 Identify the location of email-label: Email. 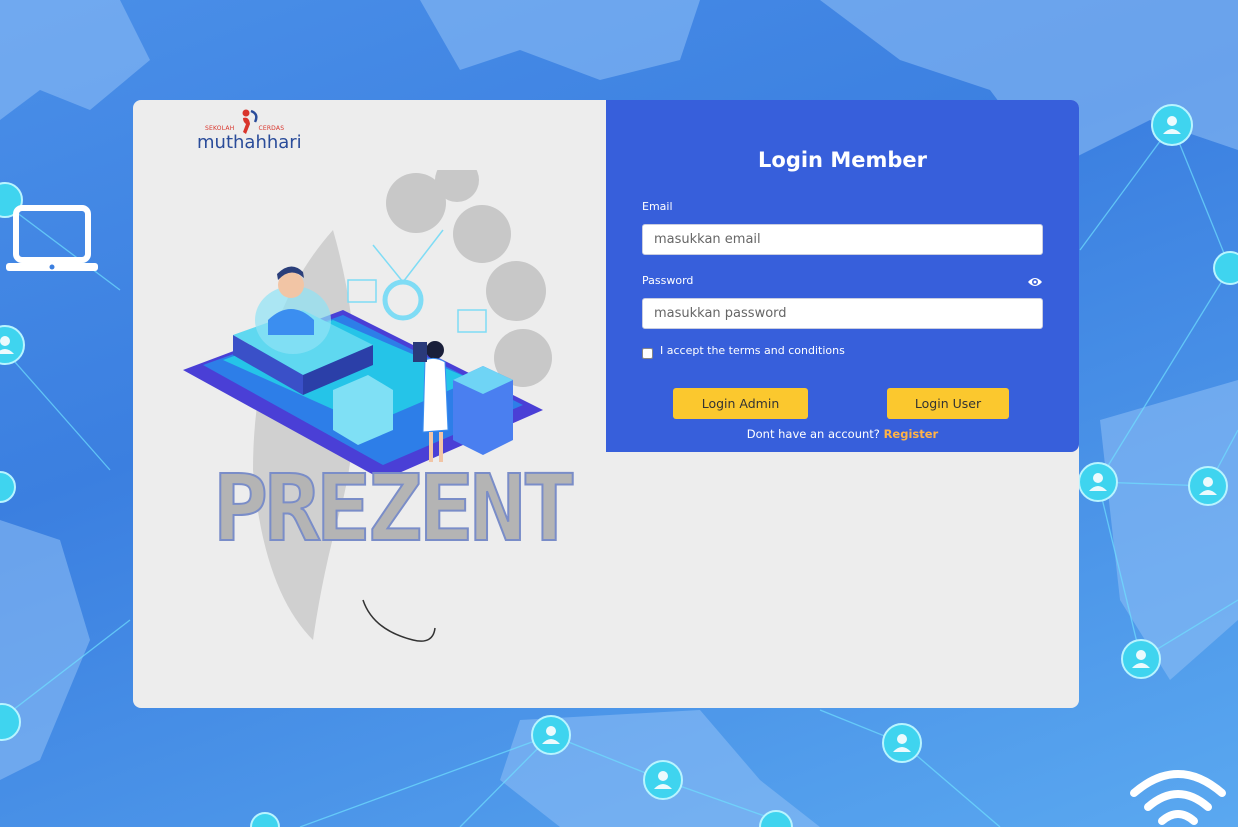
(657, 206).